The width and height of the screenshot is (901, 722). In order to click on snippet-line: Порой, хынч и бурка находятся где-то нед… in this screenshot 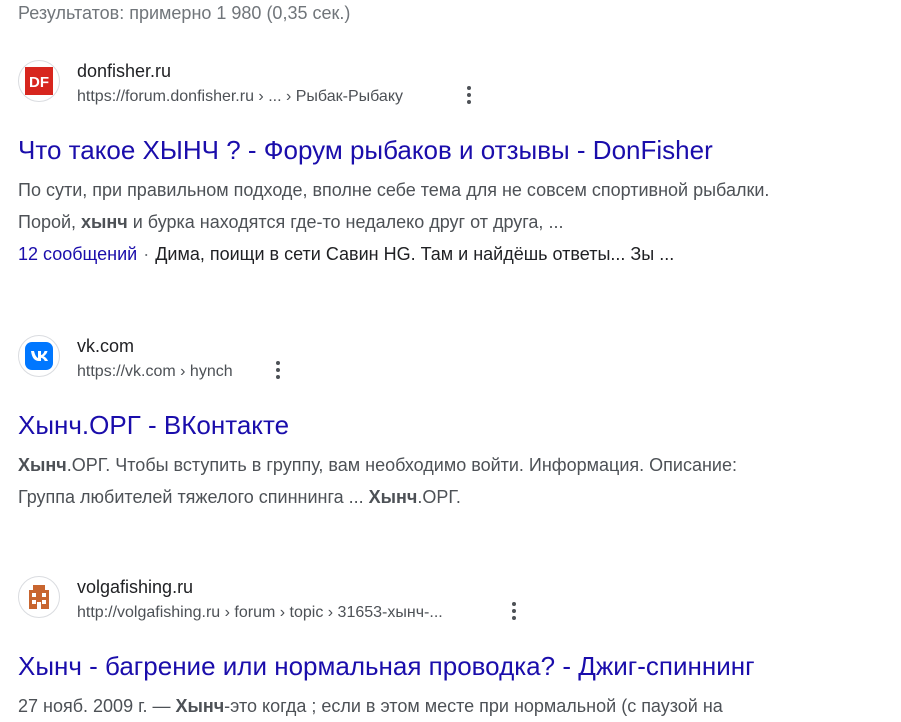, I will do `click(291, 222)`.